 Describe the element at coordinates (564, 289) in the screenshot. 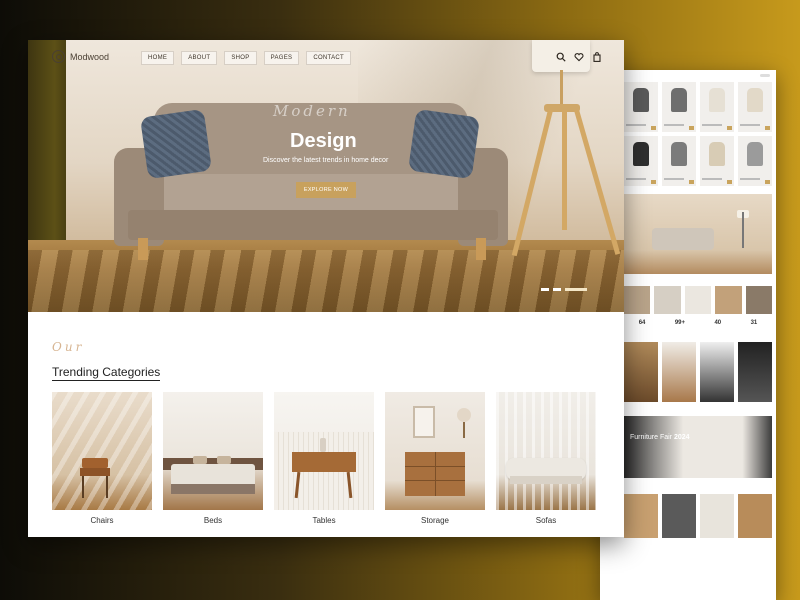

I see `carousel-dots` at that location.